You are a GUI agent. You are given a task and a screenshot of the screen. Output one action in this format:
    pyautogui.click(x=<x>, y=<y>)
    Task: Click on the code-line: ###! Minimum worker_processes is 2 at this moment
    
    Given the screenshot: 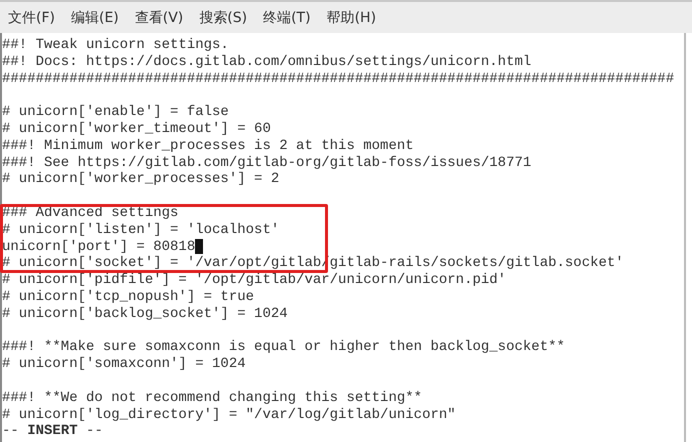 What is the action you would take?
    pyautogui.click(x=208, y=146)
    